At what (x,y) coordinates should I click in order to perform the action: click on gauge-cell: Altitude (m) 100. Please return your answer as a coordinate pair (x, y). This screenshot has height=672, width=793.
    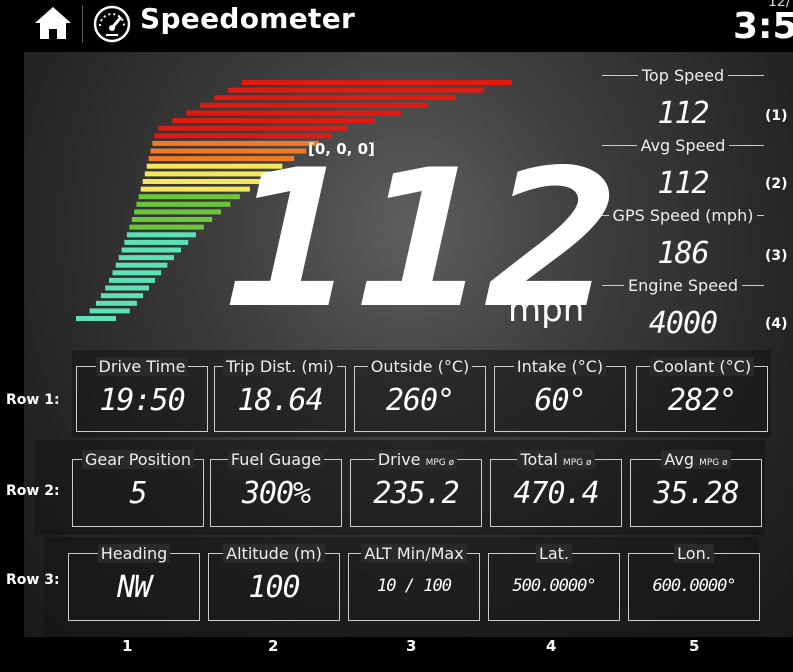
    Looking at the image, I should click on (274, 582).